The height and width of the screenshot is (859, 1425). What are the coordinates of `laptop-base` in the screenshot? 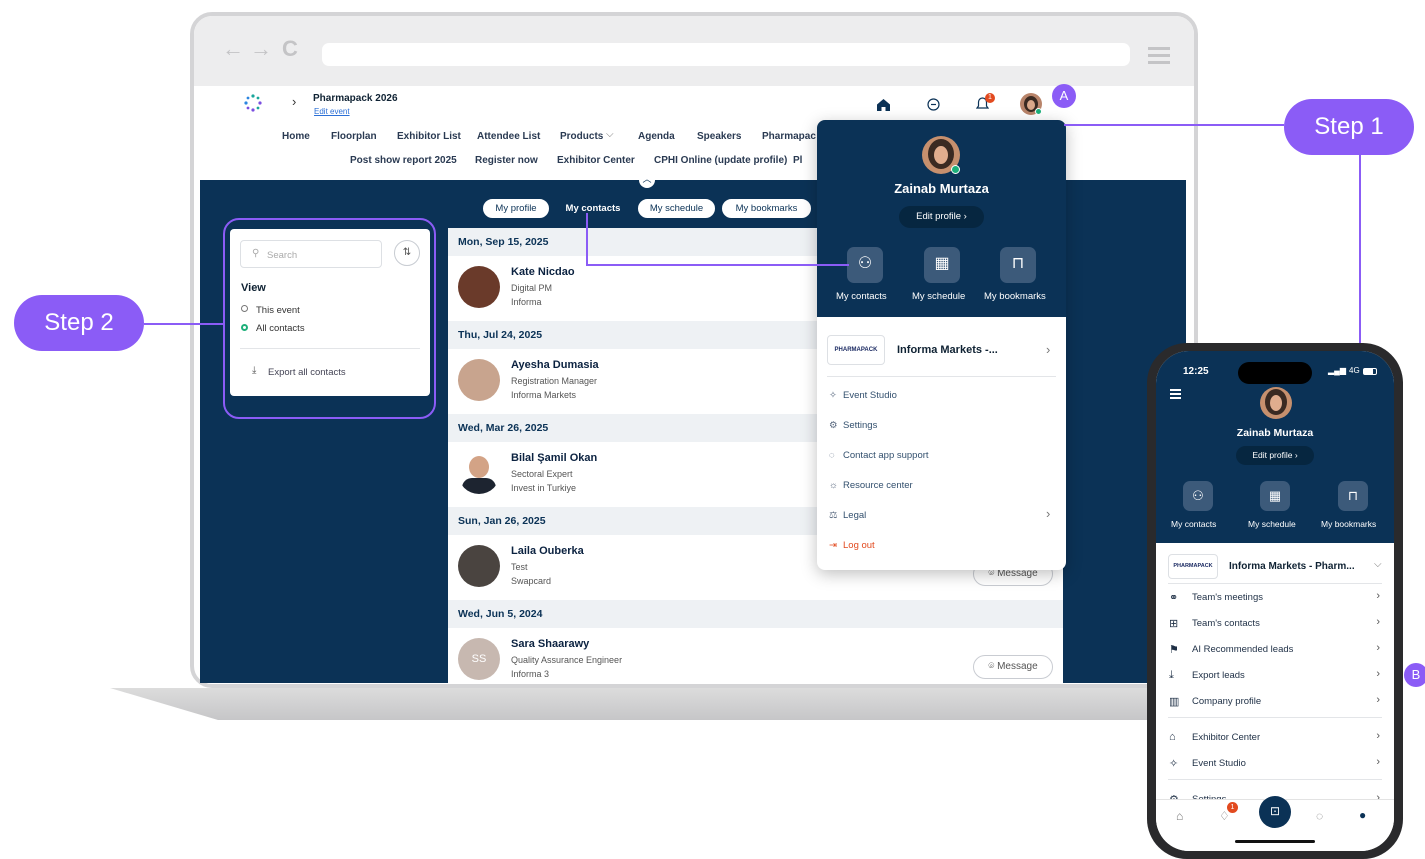 It's located at (650, 704).